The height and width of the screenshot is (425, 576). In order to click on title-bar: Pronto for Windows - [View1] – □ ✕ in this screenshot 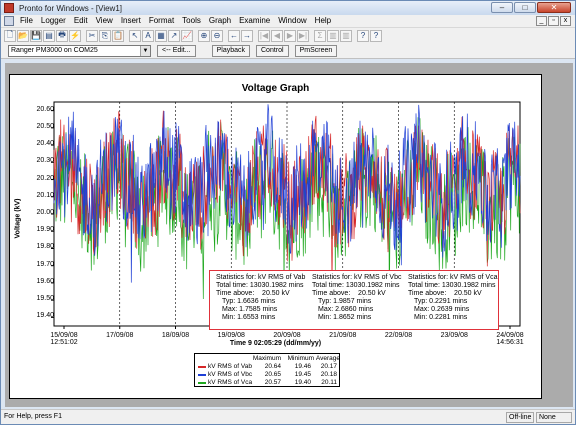, I will do `click(288, 8)`.